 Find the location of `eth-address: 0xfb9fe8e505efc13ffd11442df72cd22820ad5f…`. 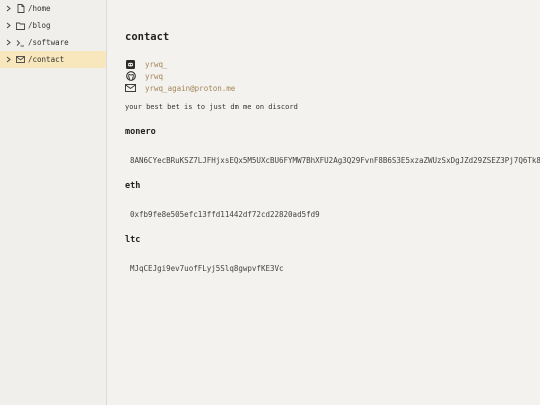

eth-address: 0xfb9fe8e505efc13ffd11442df72cd22820ad5f… is located at coordinates (225, 214).